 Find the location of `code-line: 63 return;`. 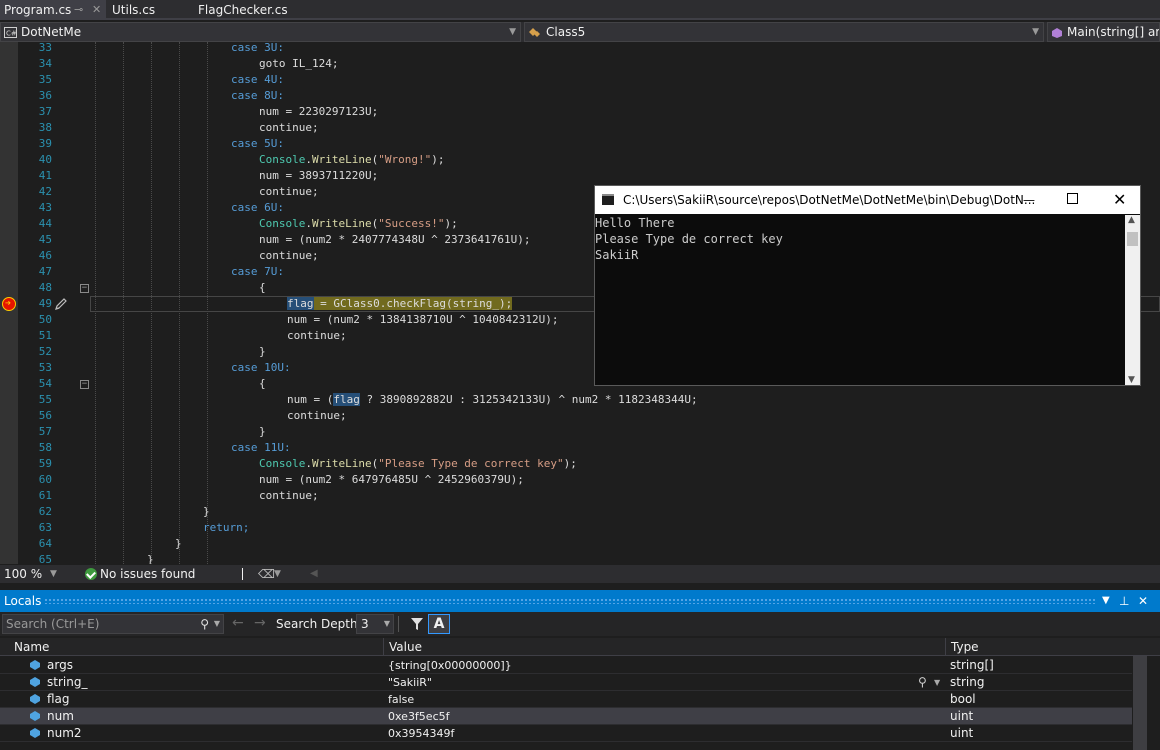

code-line: 63 return; is located at coordinates (580, 528).